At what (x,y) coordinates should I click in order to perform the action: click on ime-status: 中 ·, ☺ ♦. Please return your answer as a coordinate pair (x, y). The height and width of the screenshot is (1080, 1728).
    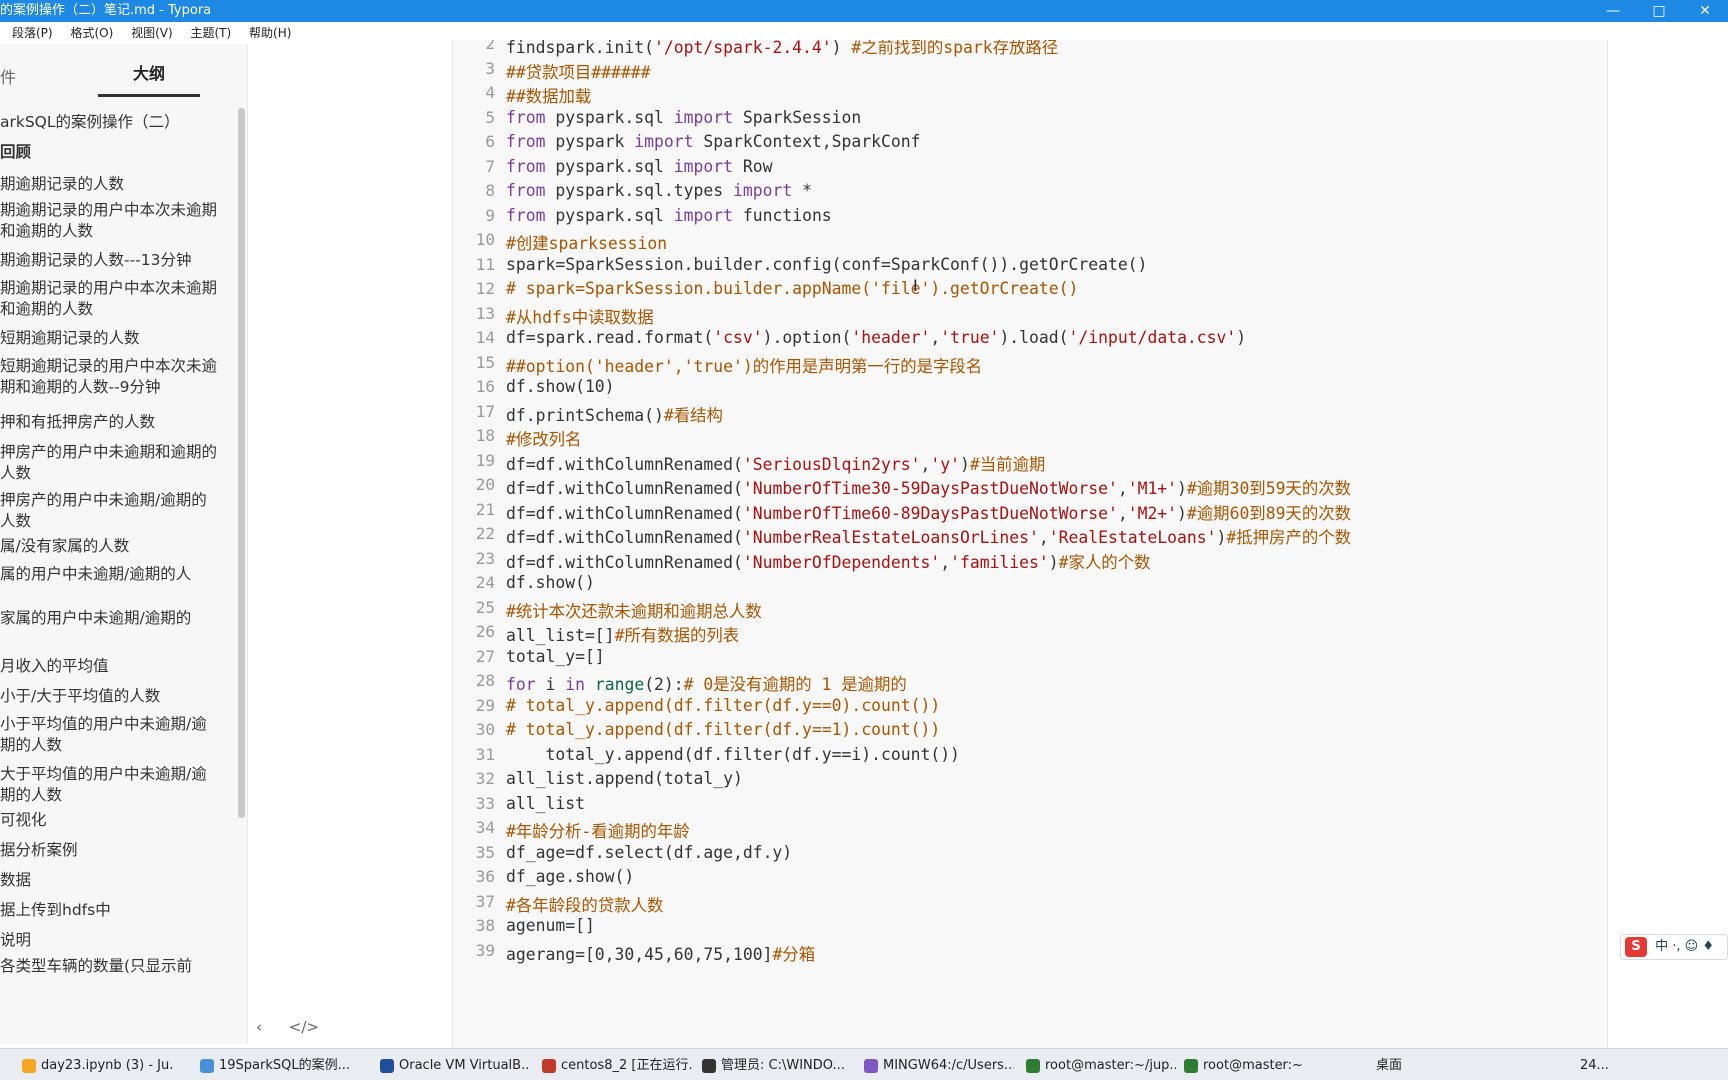
    Looking at the image, I should click on (1685, 946).